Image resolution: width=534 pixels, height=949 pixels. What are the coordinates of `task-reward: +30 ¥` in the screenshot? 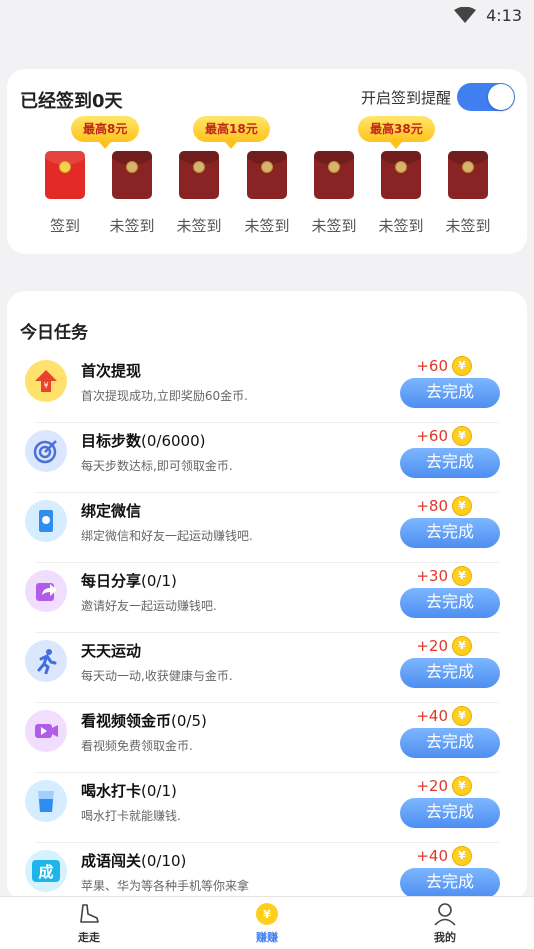 It's located at (444, 576).